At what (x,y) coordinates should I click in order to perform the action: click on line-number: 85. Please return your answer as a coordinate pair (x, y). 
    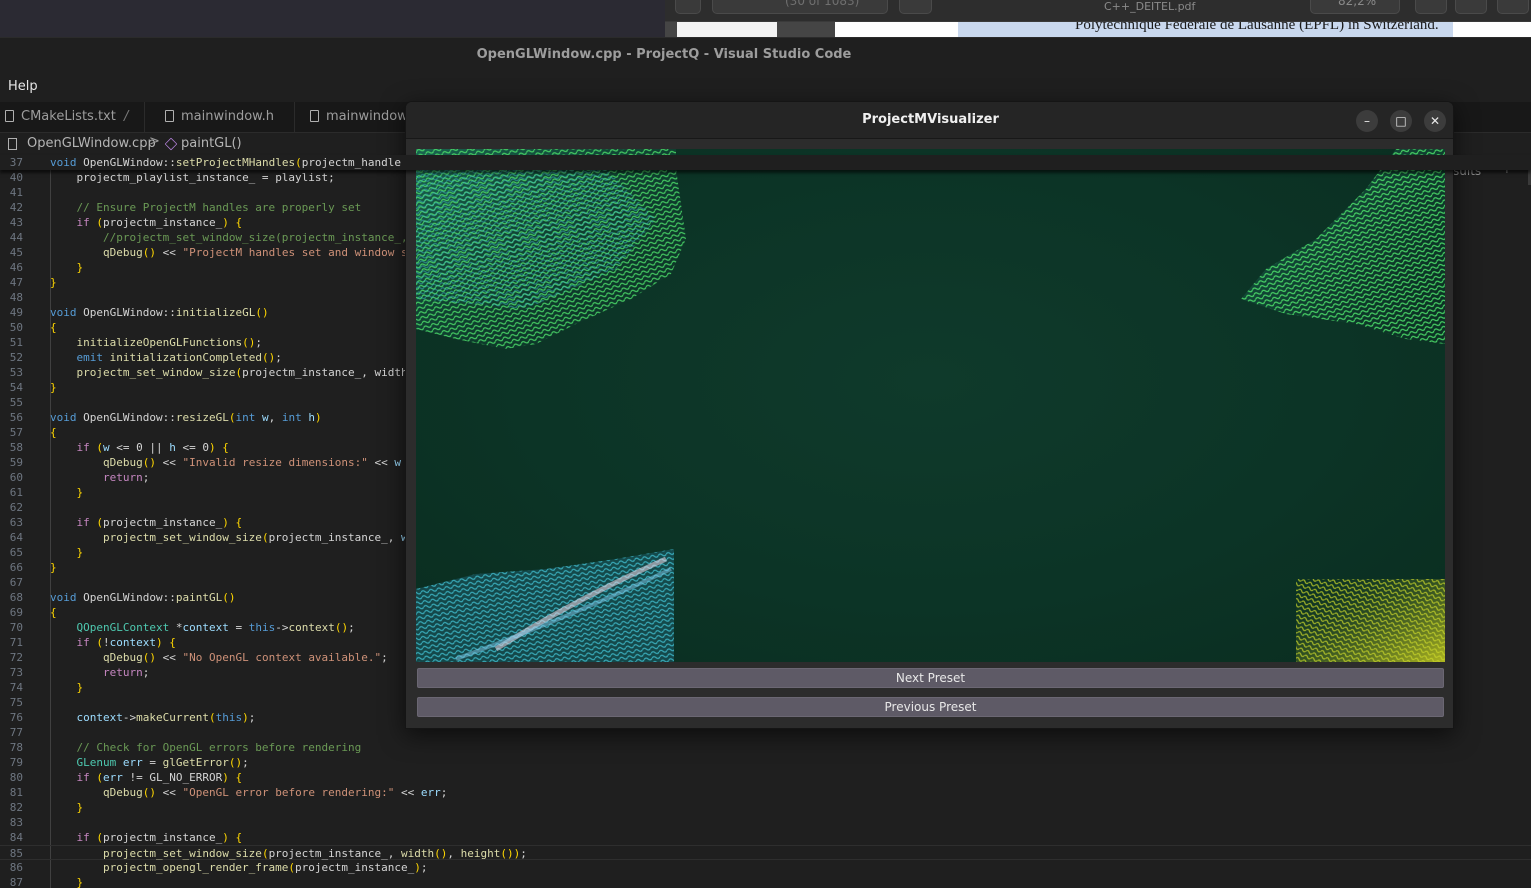
    Looking at the image, I should click on (16, 853).